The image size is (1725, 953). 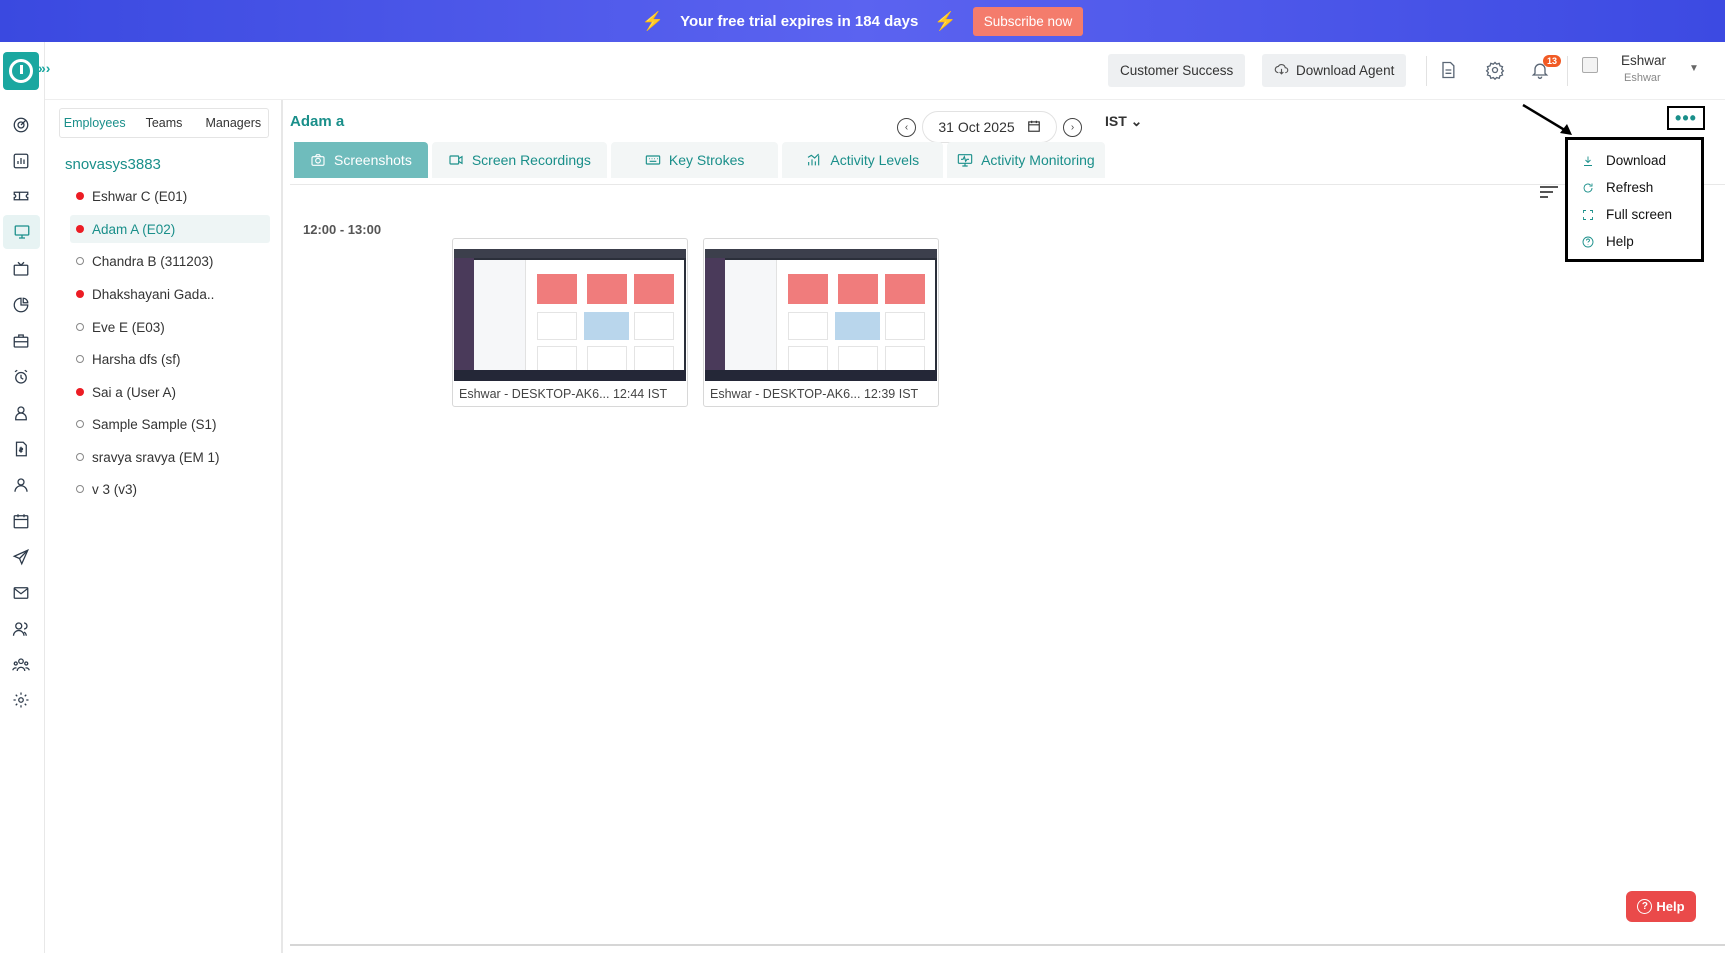 I want to click on chevron-down-icon: ⌄, so click(x=1136, y=121).